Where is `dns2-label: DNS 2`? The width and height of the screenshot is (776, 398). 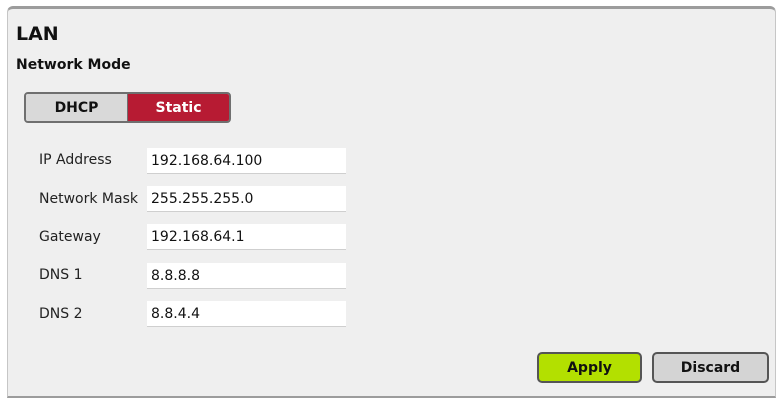
dns2-label: DNS 2 is located at coordinates (61, 314).